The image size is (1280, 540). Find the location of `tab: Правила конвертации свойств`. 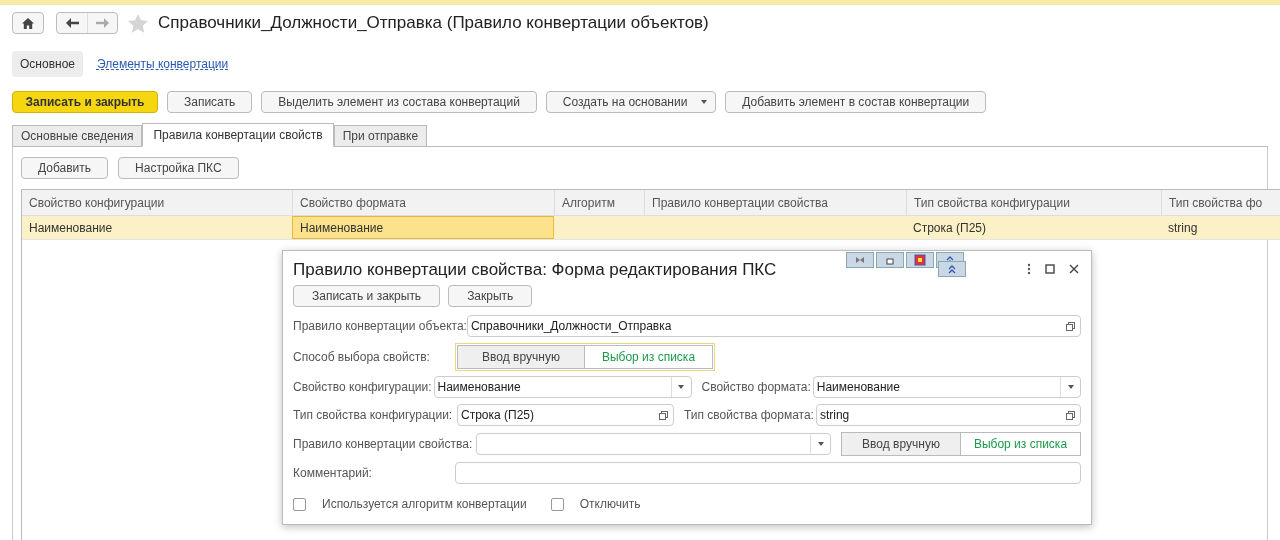

tab: Правила конвертации свойств is located at coordinates (238, 135).